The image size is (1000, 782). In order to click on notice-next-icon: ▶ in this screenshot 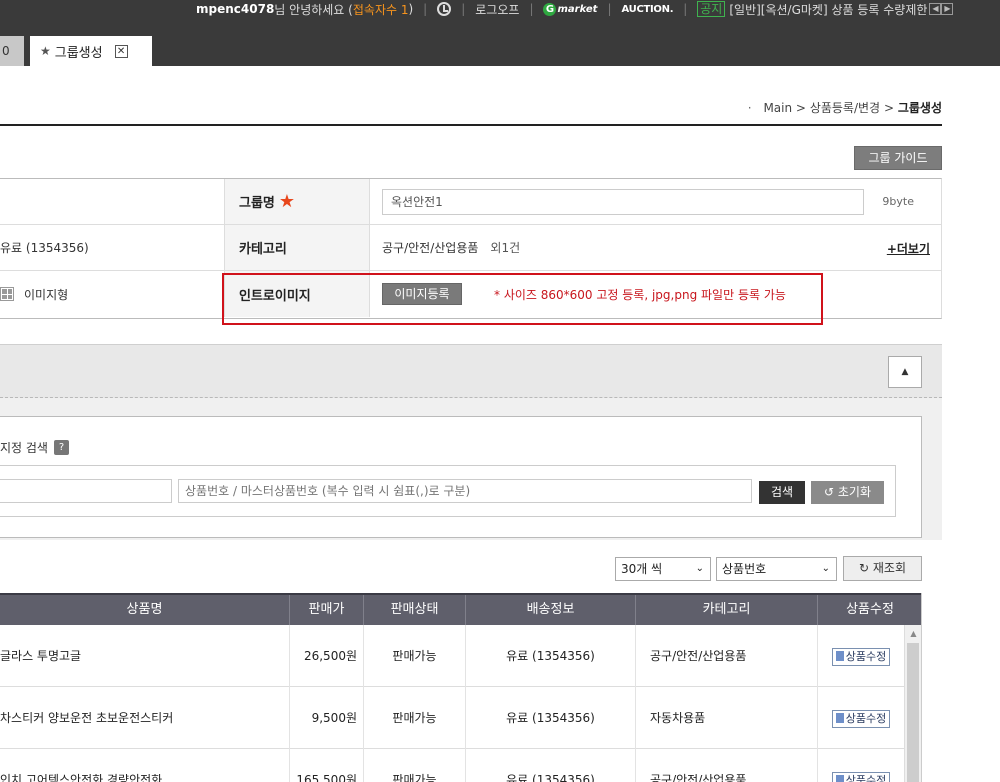, I will do `click(947, 9)`.